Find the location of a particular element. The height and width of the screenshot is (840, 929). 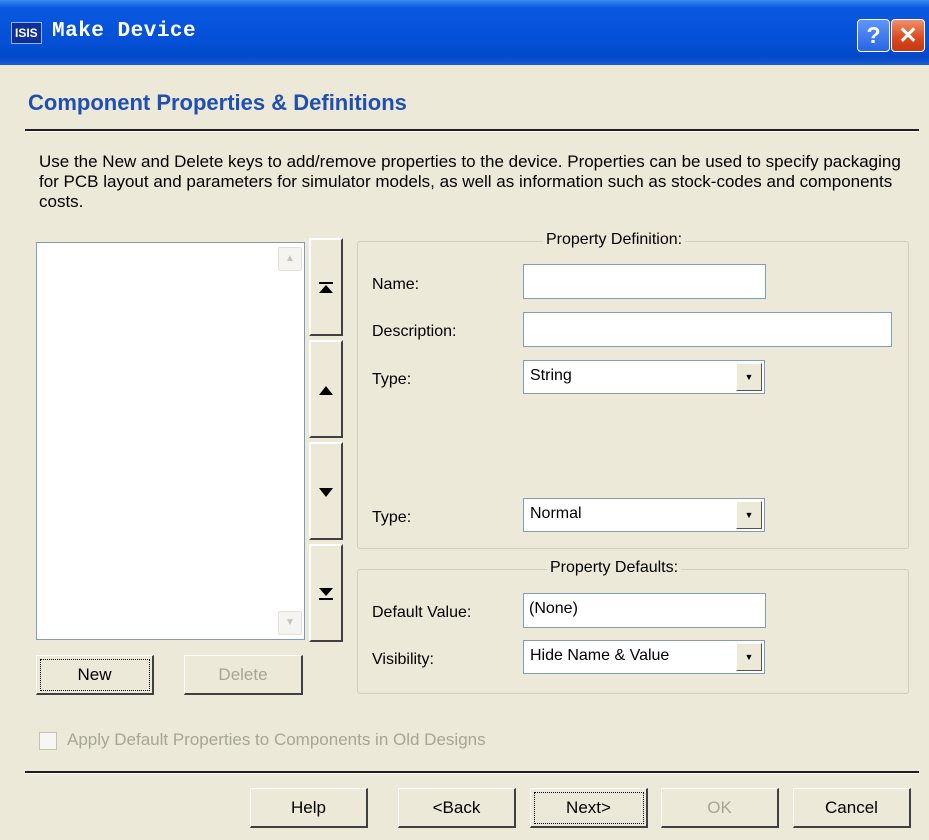

title-bar: ISIS Make Device ? ✕ is located at coordinates (464, 32).